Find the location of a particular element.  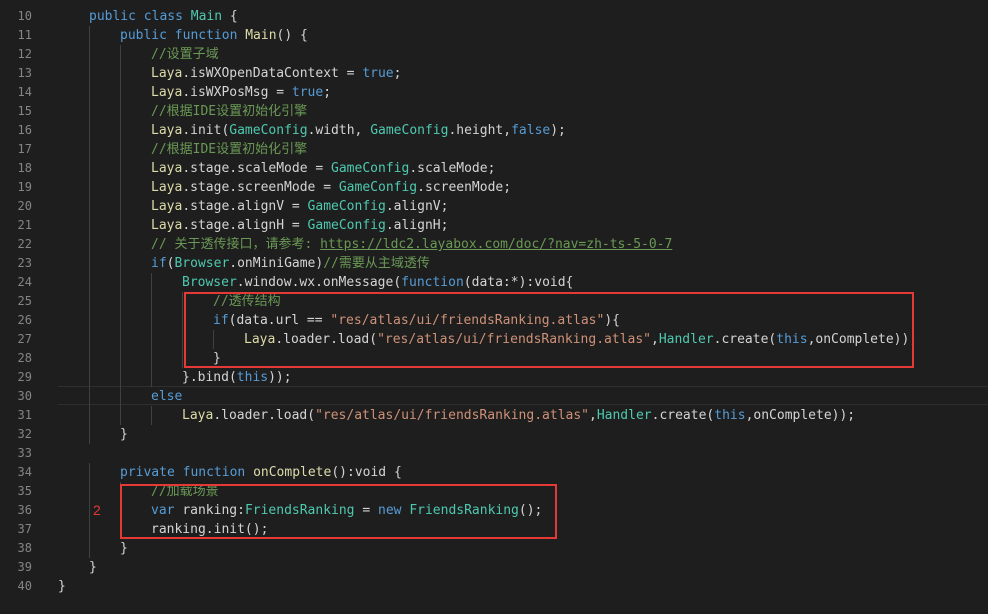

code-text: public class Main { is located at coordinates (163, 16).